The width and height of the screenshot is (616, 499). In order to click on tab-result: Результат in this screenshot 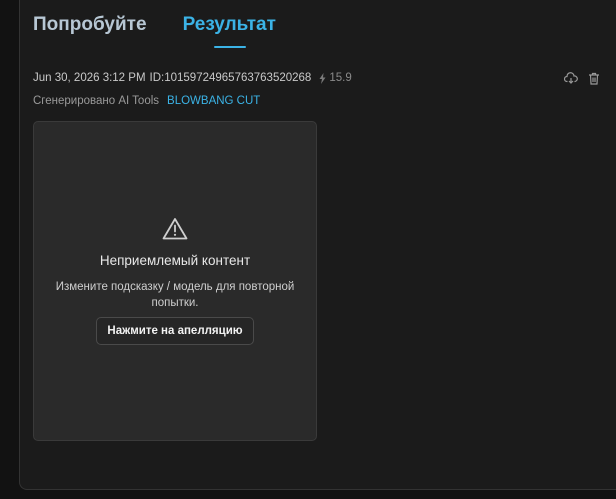, I will do `click(229, 31)`.